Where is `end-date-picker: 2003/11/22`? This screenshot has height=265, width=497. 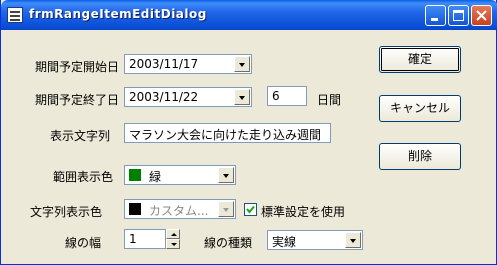
end-date-picker: 2003/11/22 is located at coordinates (188, 97).